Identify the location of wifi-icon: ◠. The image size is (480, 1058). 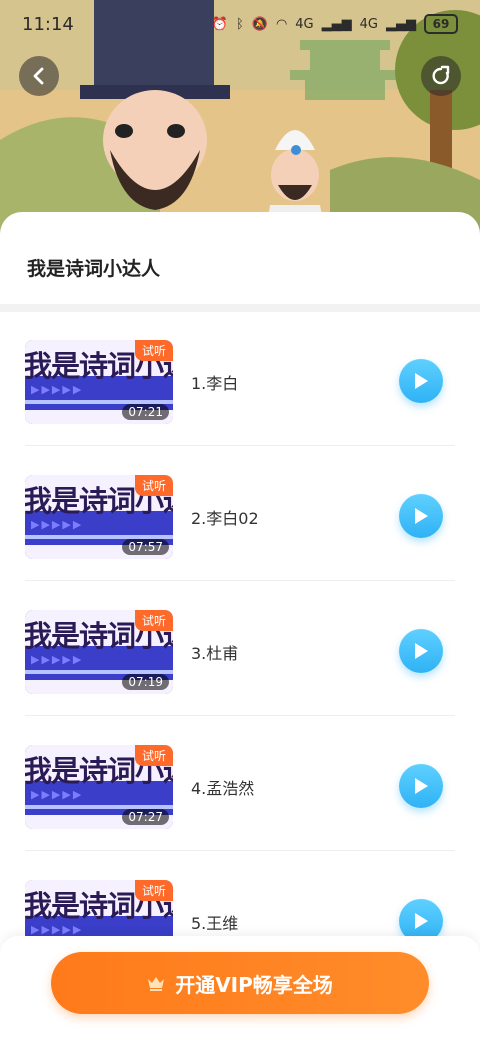
(281, 24).